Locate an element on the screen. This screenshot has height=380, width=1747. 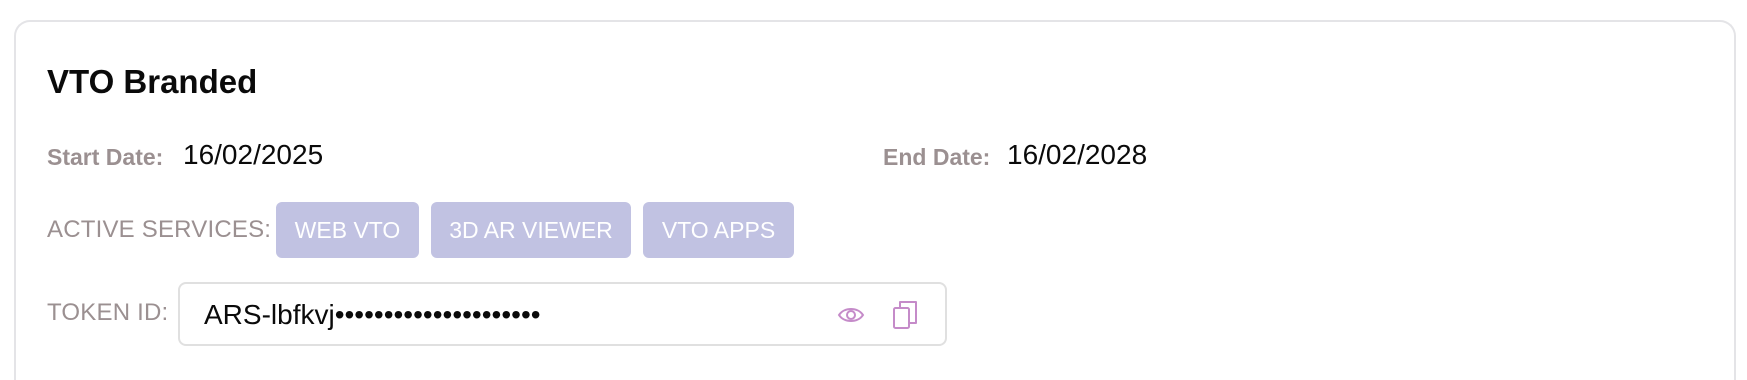
active-services-label: ACTIVE SERVICES: is located at coordinates (159, 229).